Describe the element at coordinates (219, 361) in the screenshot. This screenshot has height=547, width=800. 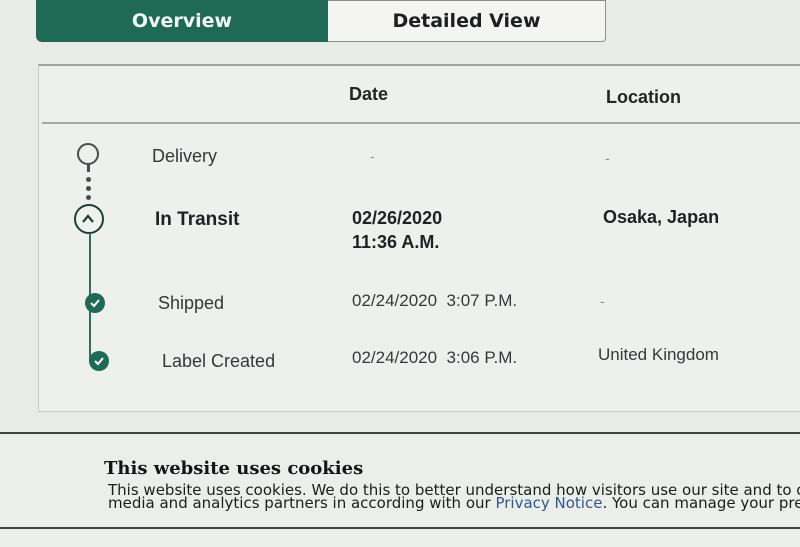
I see `status-label-created: Label Created` at that location.